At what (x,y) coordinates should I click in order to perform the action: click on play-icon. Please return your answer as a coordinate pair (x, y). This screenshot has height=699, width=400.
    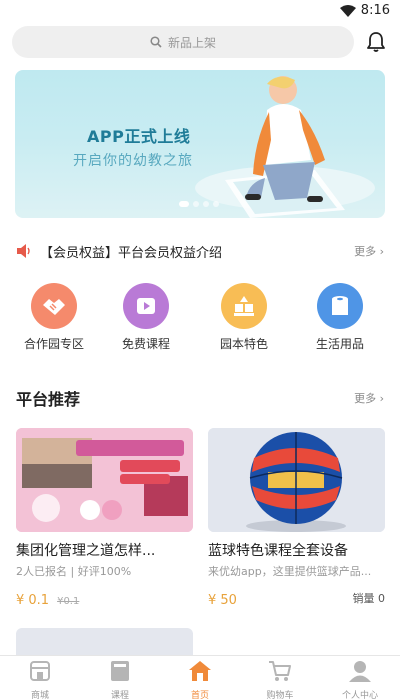
    Looking at the image, I should click on (146, 306).